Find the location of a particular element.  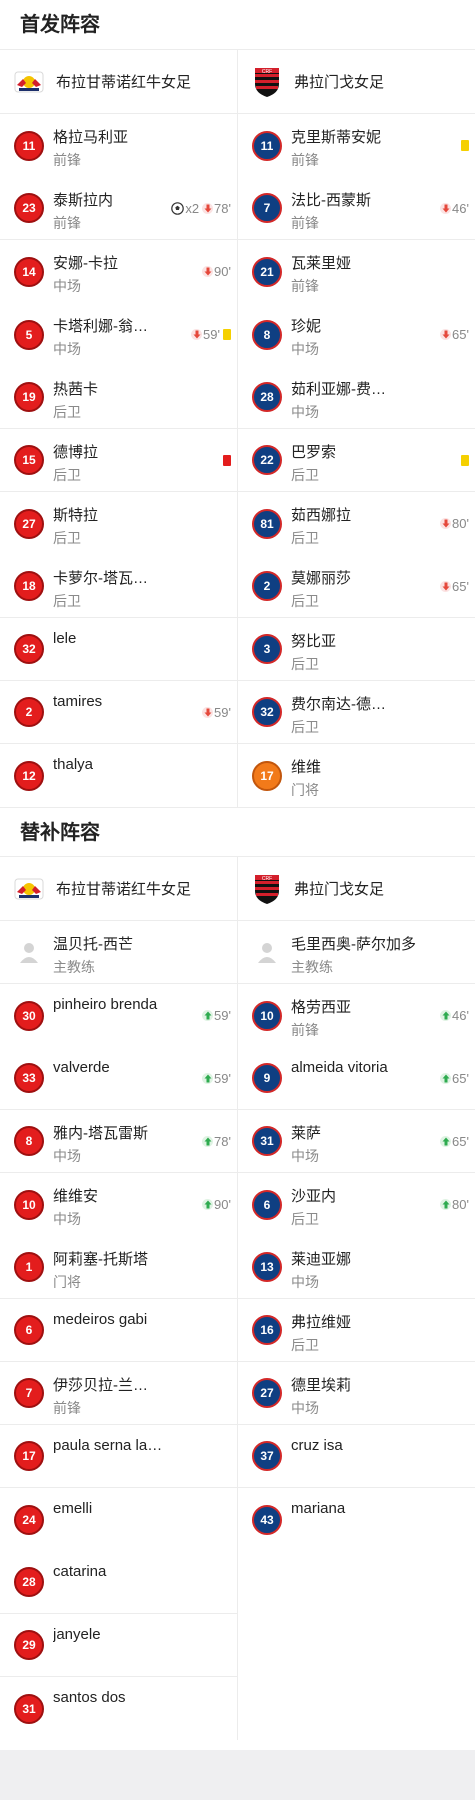

player-row: 2 tamires 59' is located at coordinates (118, 712).